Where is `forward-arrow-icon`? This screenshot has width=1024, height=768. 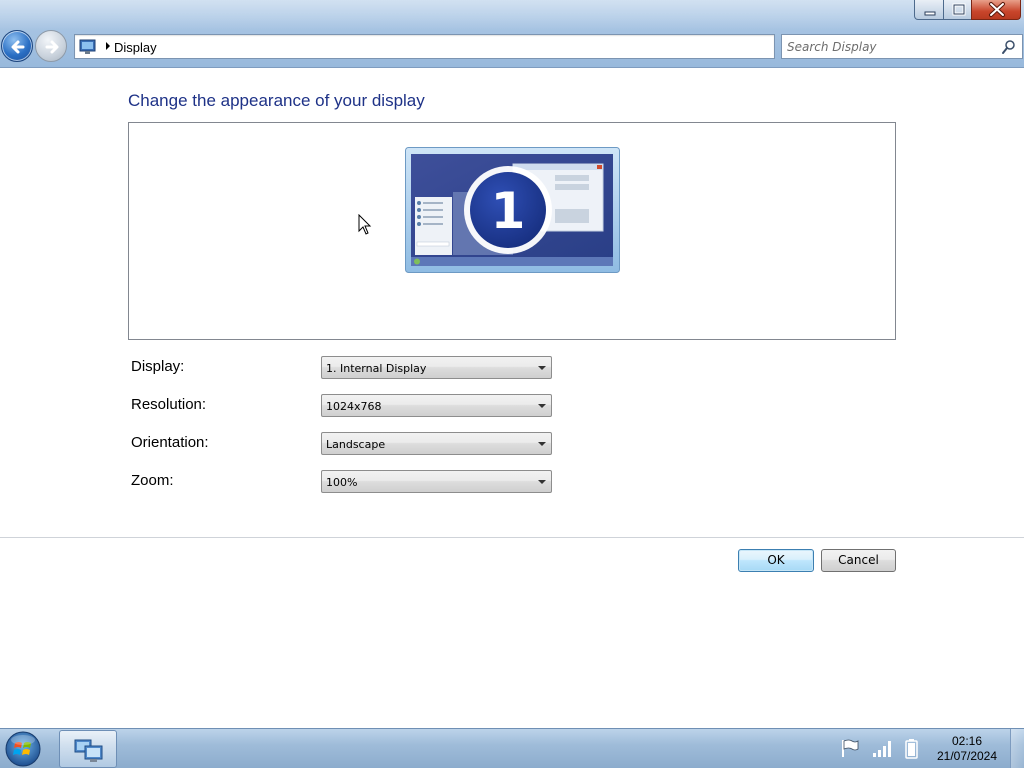 forward-arrow-icon is located at coordinates (52, 47).